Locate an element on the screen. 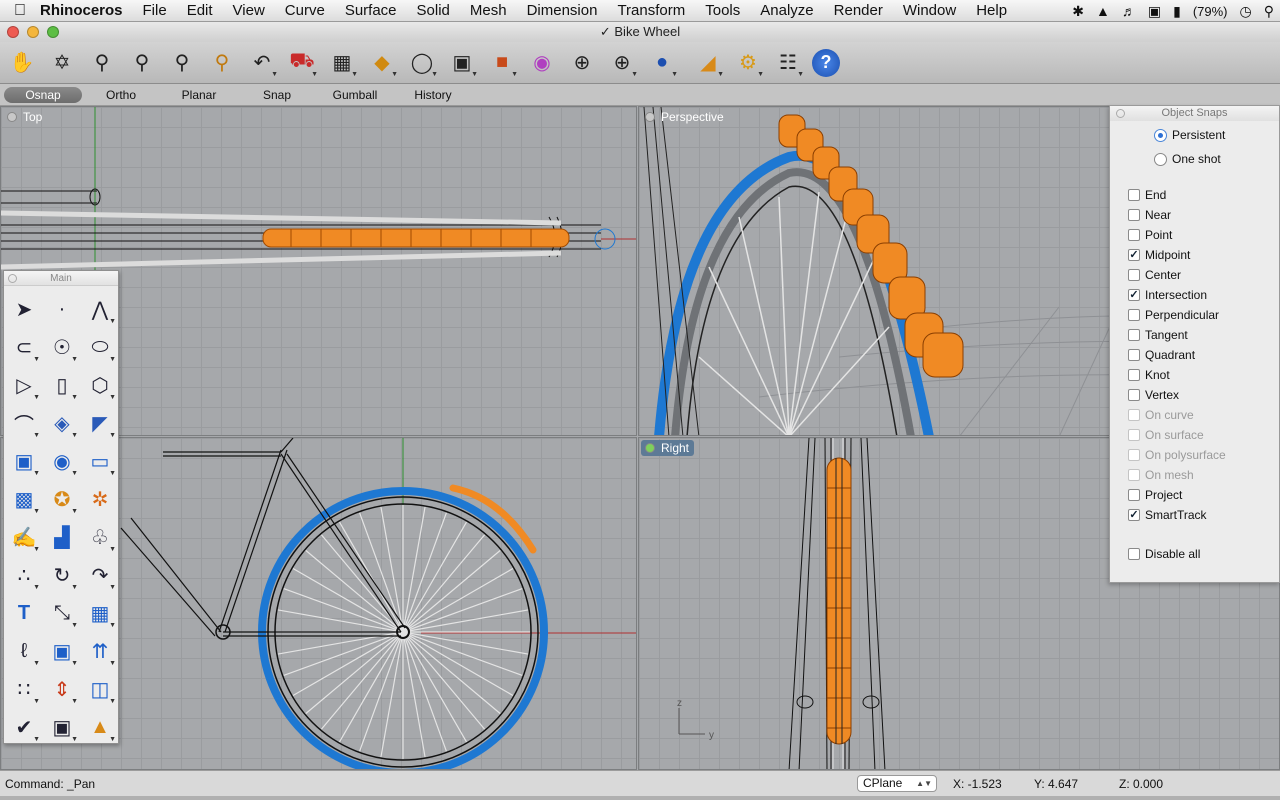 Image resolution: width=1280 pixels, height=800 pixels. panel-close-button is located at coordinates (1120, 113).